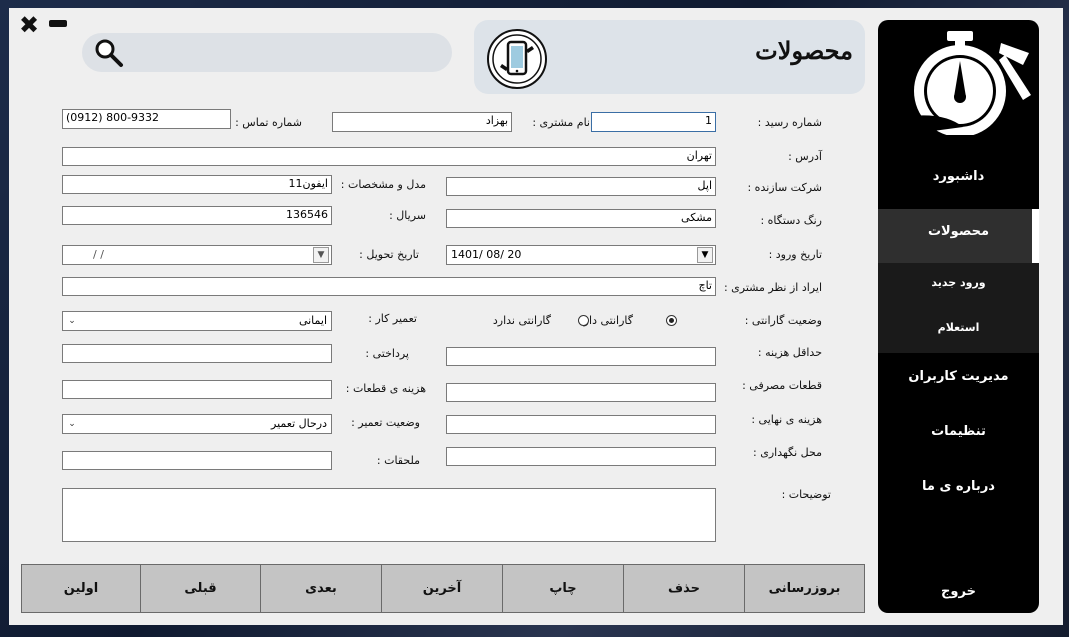 This screenshot has height=637, width=1069. I want to click on print-button: چاپ, so click(563, 588).